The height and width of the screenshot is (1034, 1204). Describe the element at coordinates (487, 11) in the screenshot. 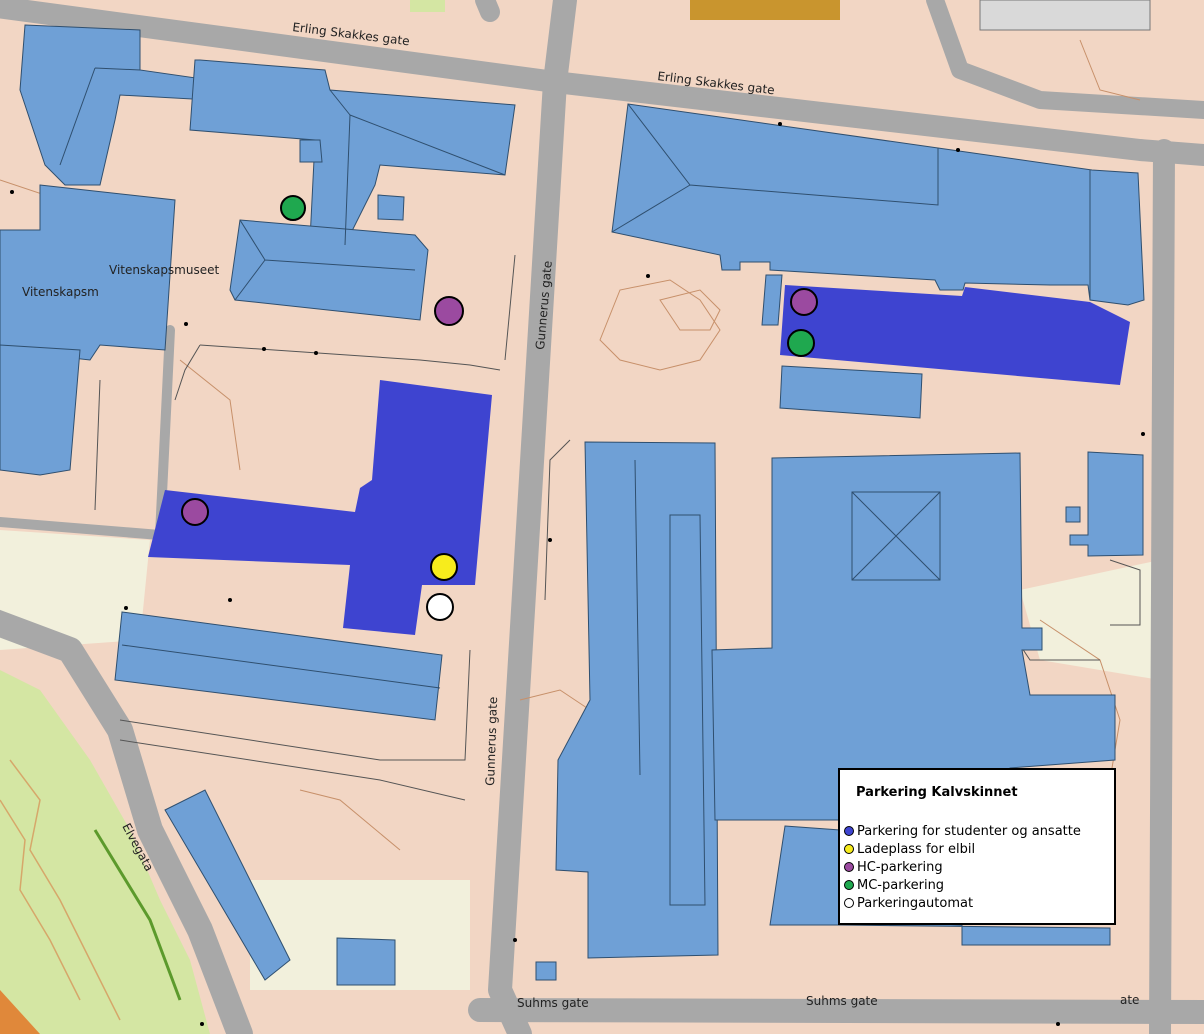

I see `road-top-middle` at that location.